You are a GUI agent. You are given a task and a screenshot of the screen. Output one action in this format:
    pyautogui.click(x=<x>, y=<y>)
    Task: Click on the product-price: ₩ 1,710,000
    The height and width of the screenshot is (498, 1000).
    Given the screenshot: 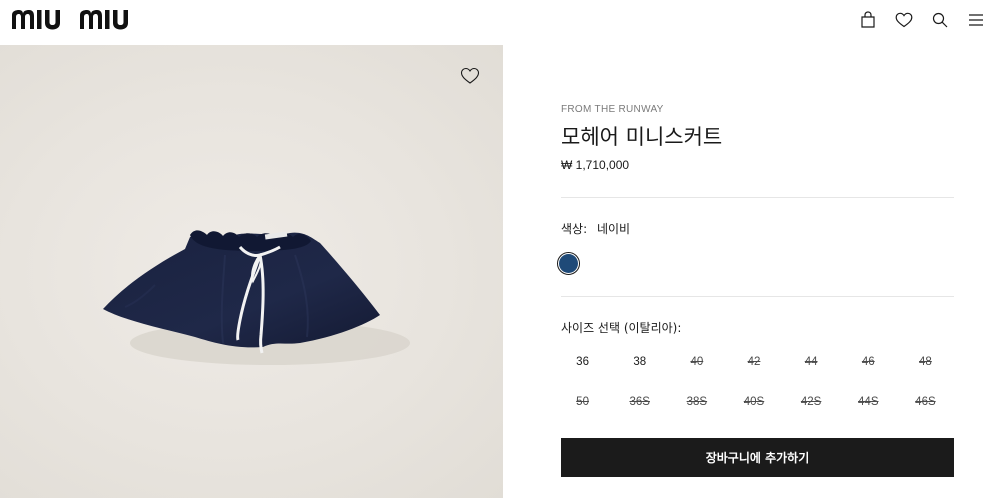 What is the action you would take?
    pyautogui.click(x=595, y=165)
    